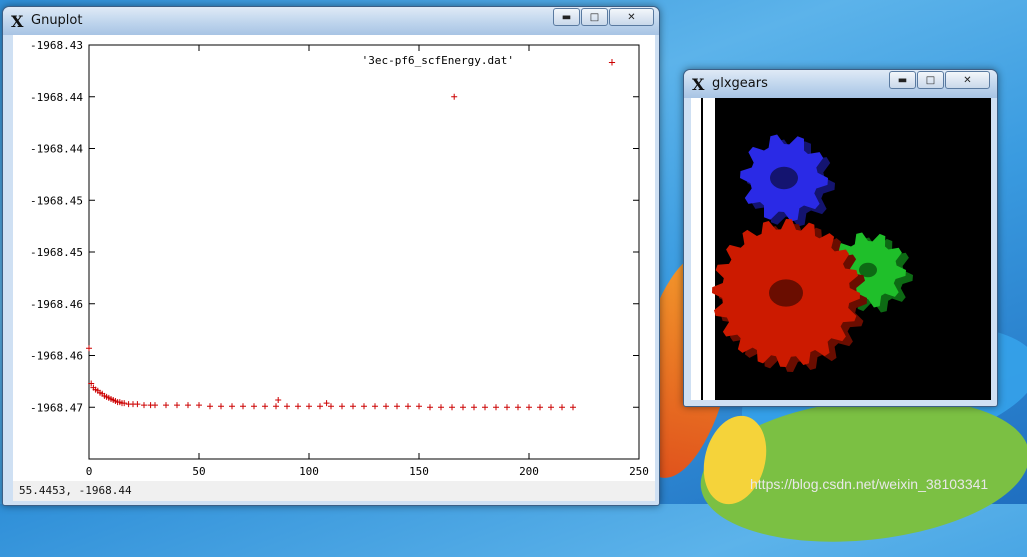 The image size is (1027, 557). Describe the element at coordinates (639, 471) in the screenshot. I see `x-tick-label: 250` at that location.